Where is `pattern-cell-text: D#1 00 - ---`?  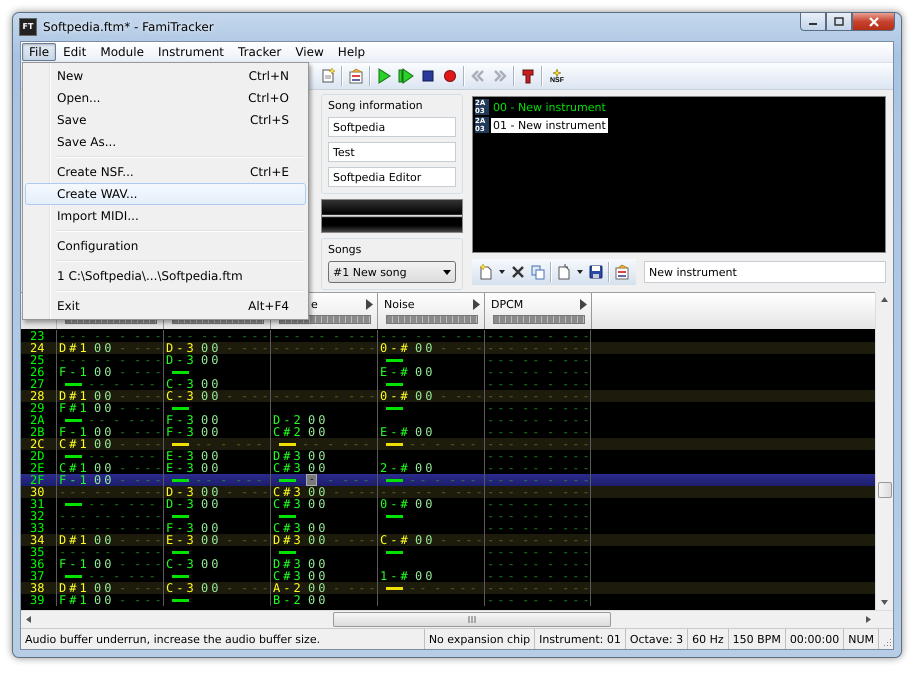
pattern-cell-text: D#1 00 - --- is located at coordinates (112, 396).